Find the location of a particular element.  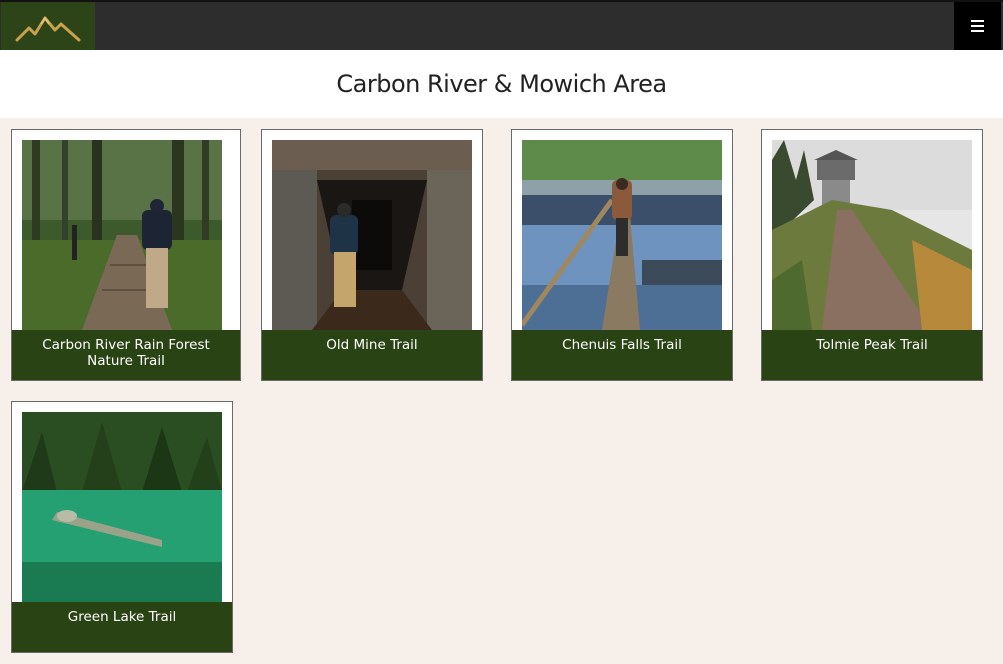

mountain-logo-icon is located at coordinates (48, 29).